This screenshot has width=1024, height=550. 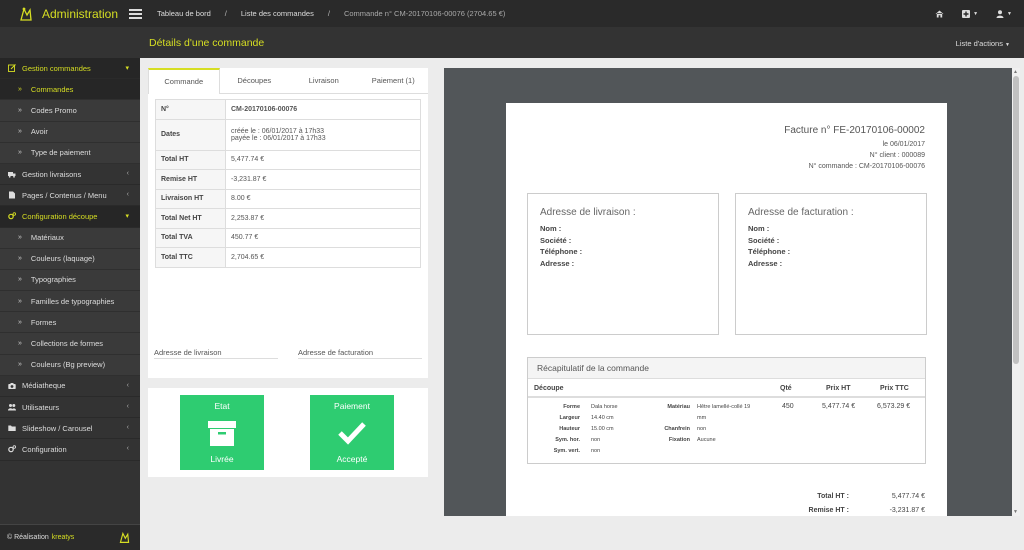 I want to click on sidebar-group-cut-config: Configuration découpe ▾, so click(x=70, y=217).